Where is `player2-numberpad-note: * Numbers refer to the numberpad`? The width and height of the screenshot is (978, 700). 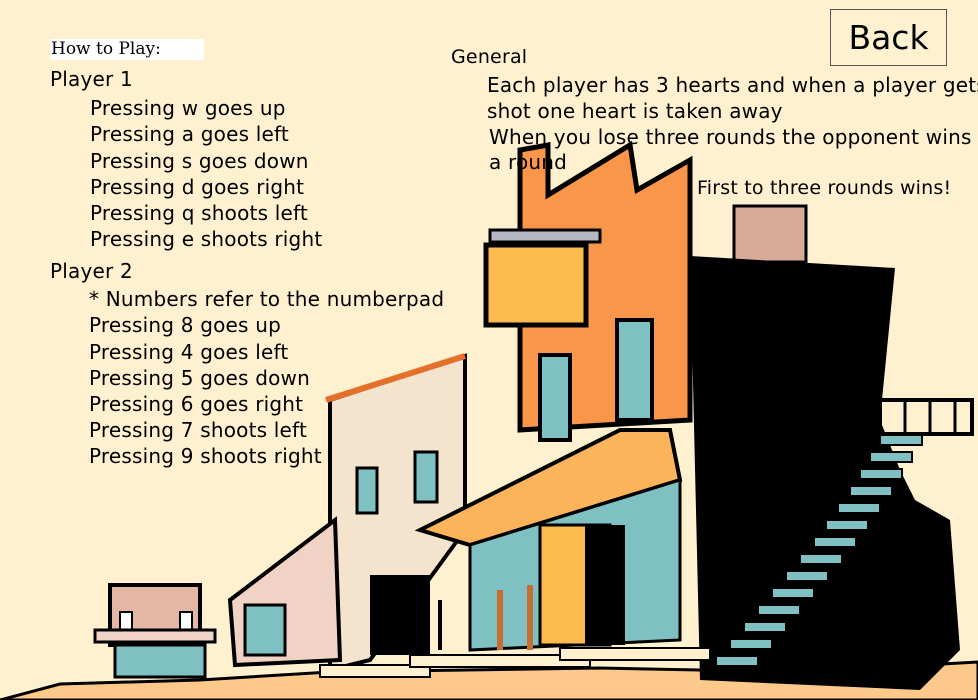 player2-numberpad-note: * Numbers refer to the numberpad is located at coordinates (267, 299).